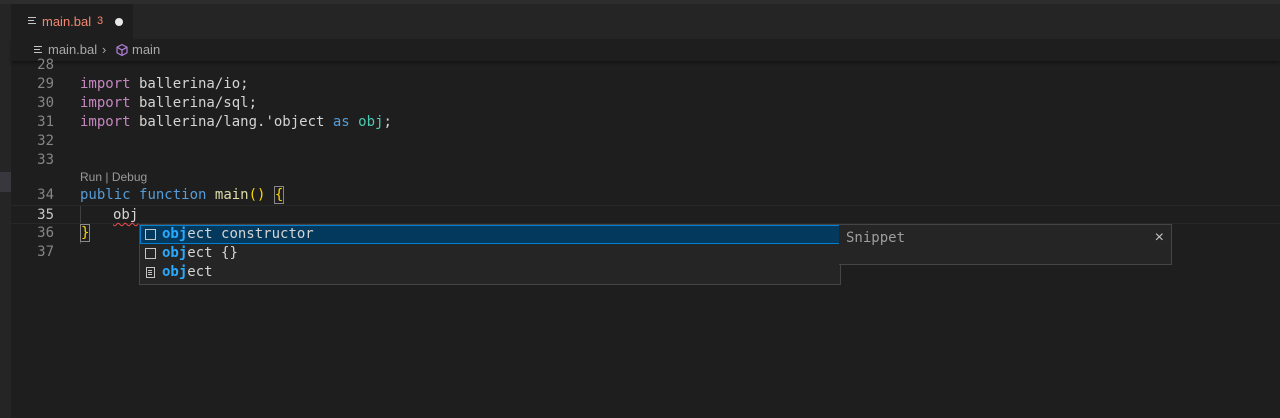 Image resolution: width=1280 pixels, height=418 pixels. I want to click on line-number: 35, so click(45, 215).